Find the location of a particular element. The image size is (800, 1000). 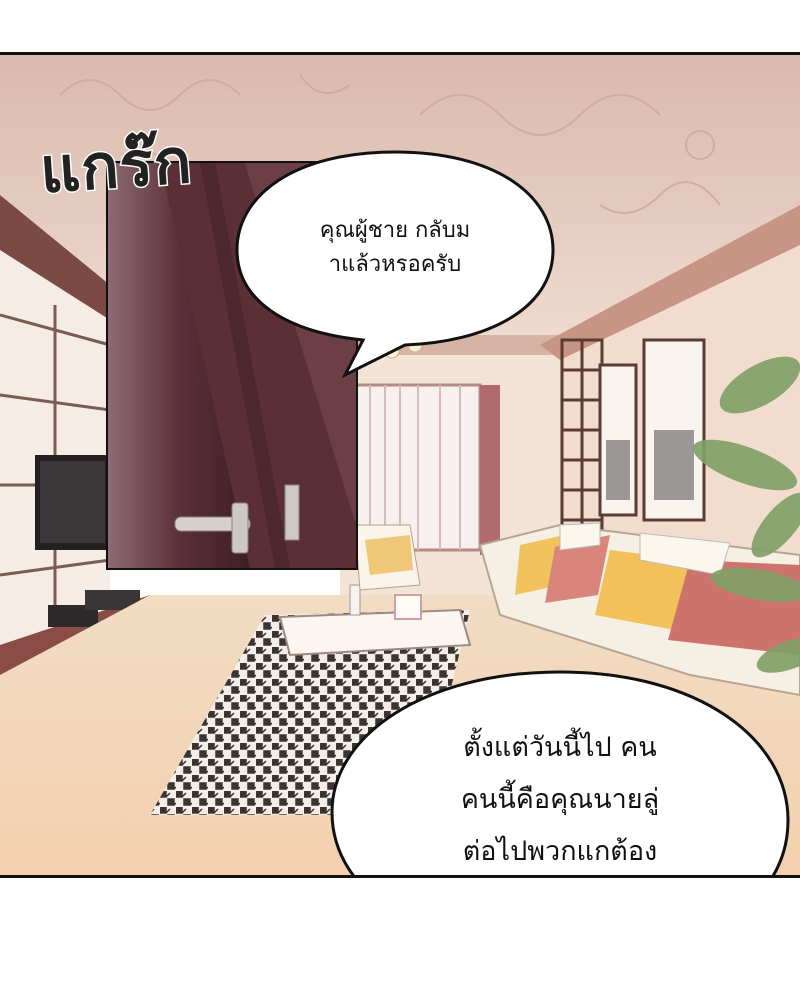

sound-effect-text: แกร๊ก is located at coordinates (116, 165).